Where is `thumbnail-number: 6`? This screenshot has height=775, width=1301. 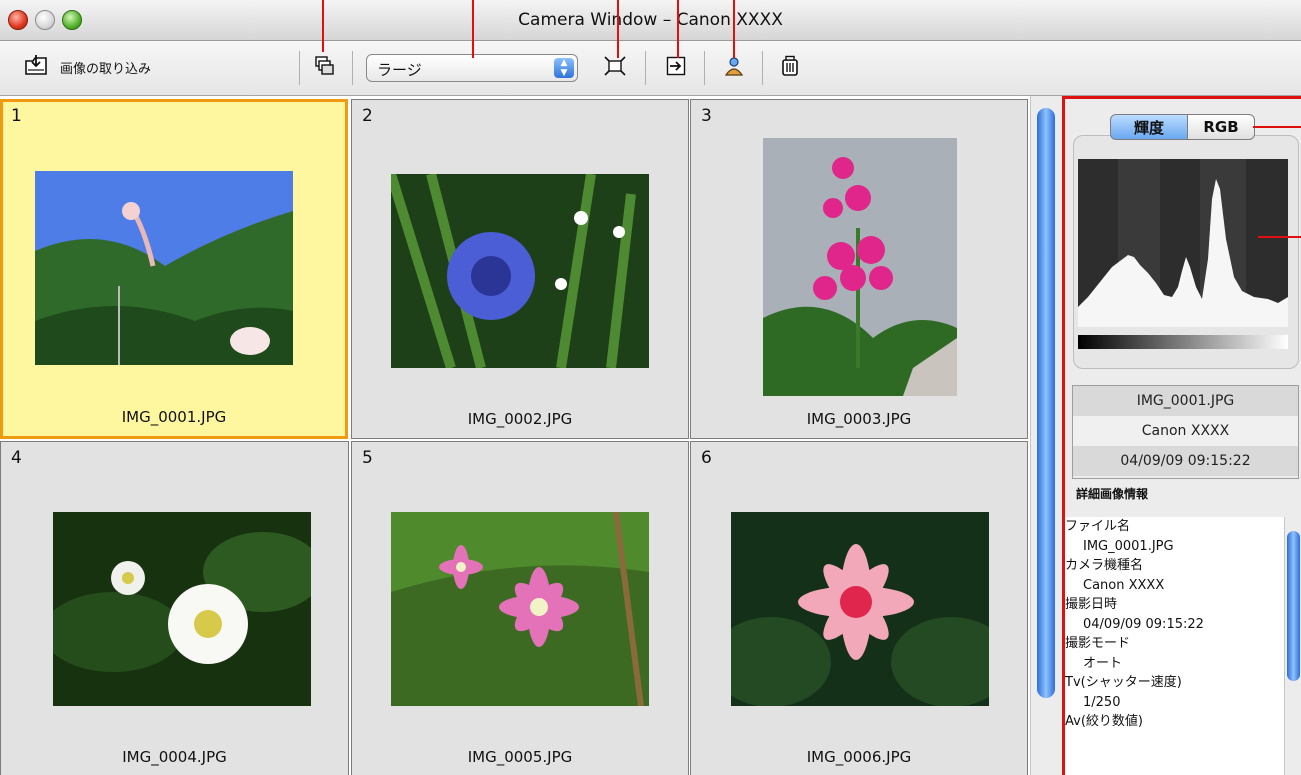 thumbnail-number: 6 is located at coordinates (706, 458).